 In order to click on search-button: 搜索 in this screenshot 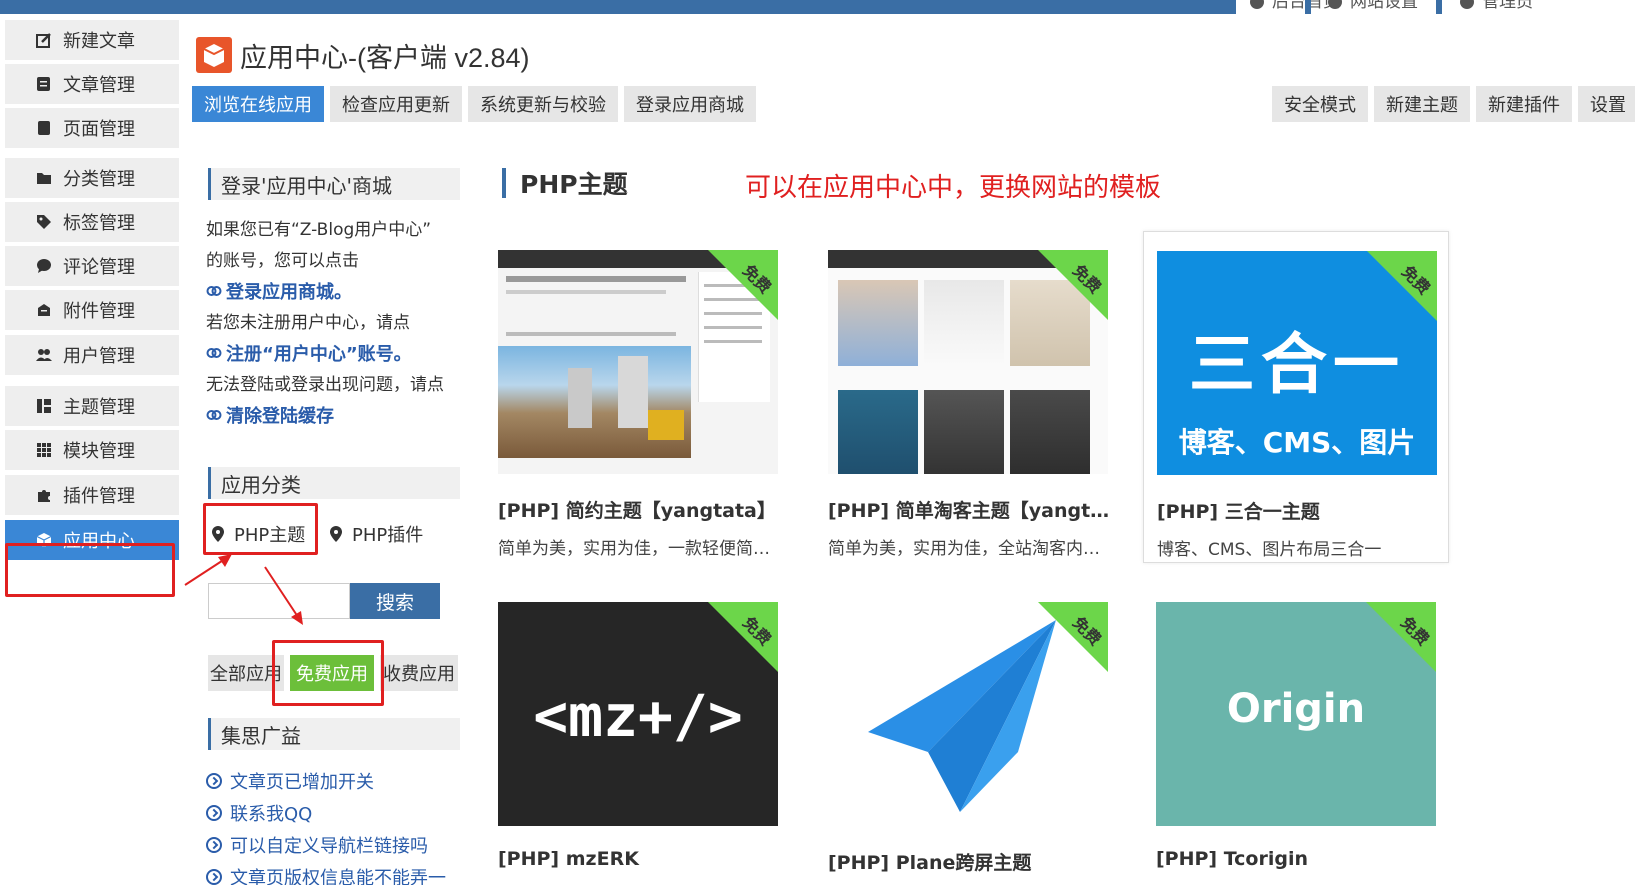, I will do `click(395, 601)`.